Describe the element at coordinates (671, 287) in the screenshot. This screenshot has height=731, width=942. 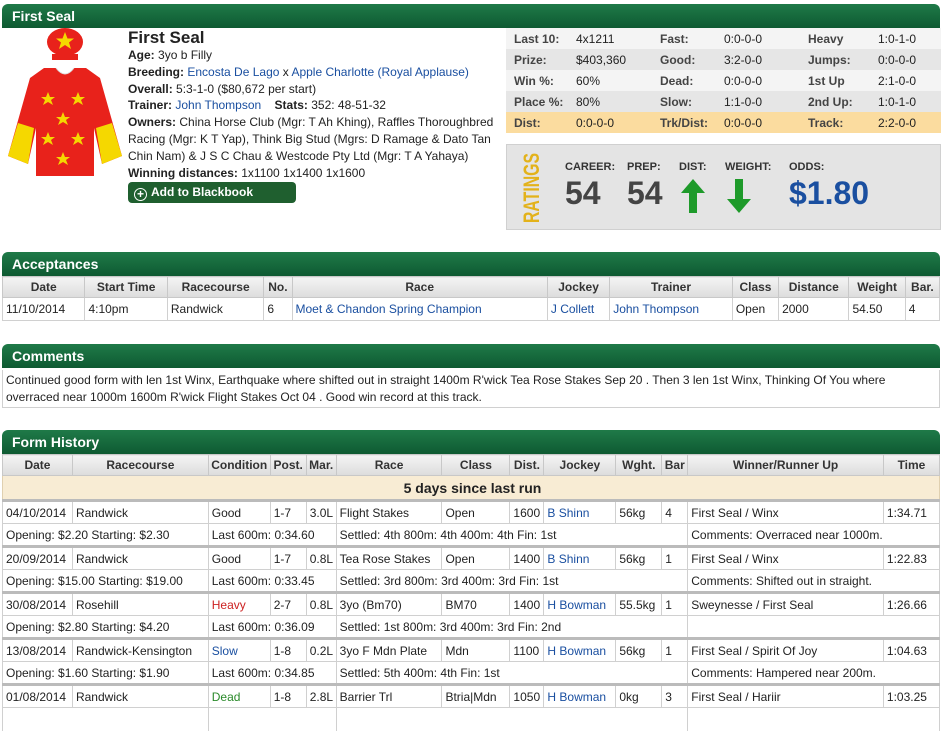
I see `column-header: Trainer` at that location.